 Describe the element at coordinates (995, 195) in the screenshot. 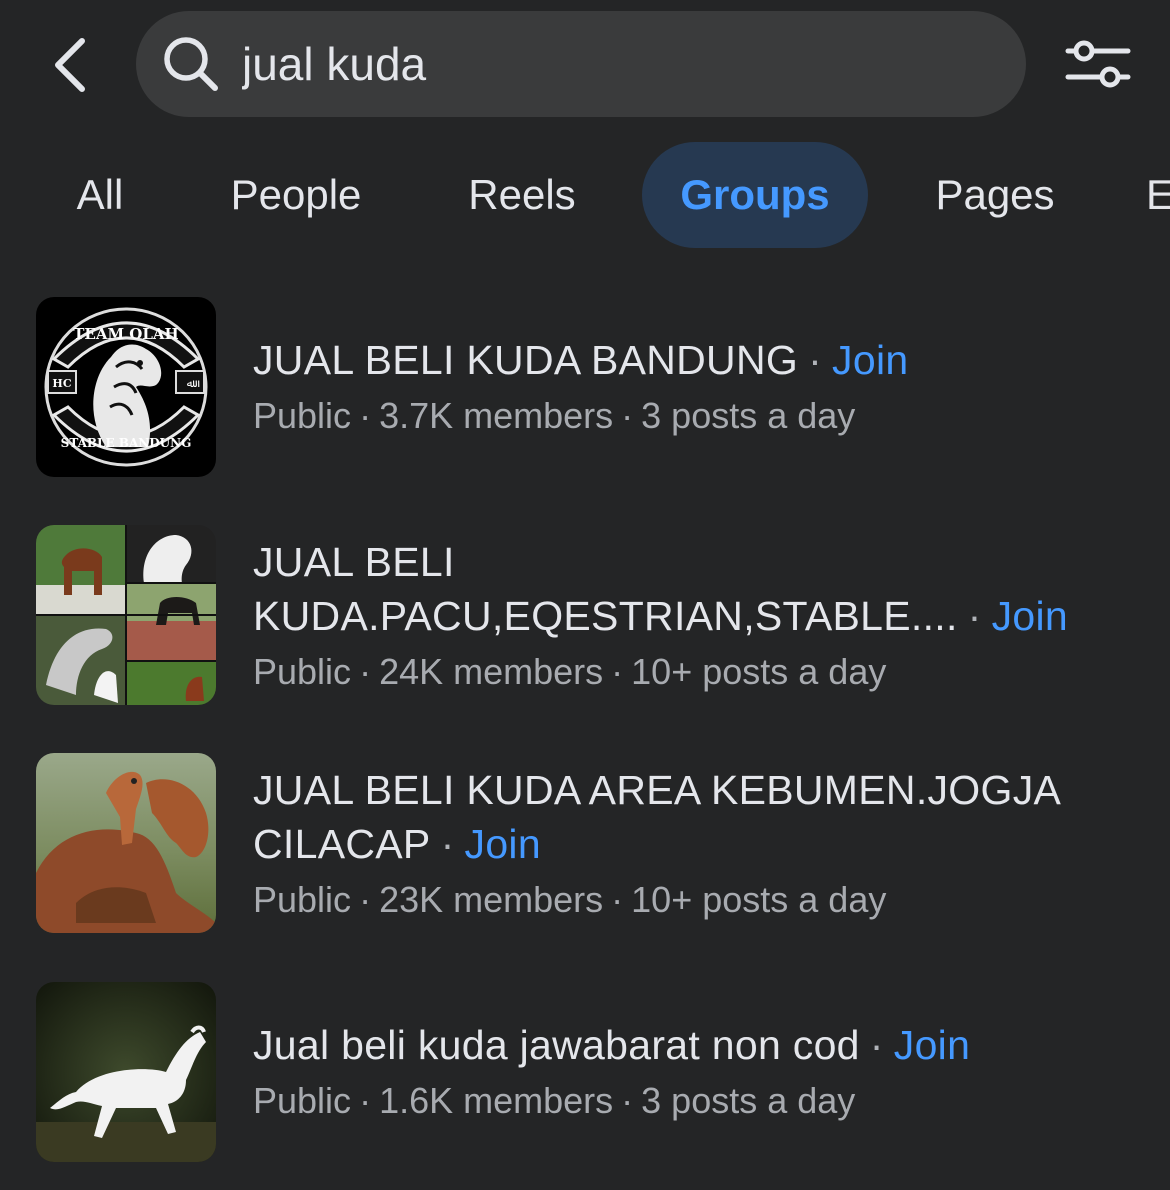

I see `tab-pages: Pages` at that location.